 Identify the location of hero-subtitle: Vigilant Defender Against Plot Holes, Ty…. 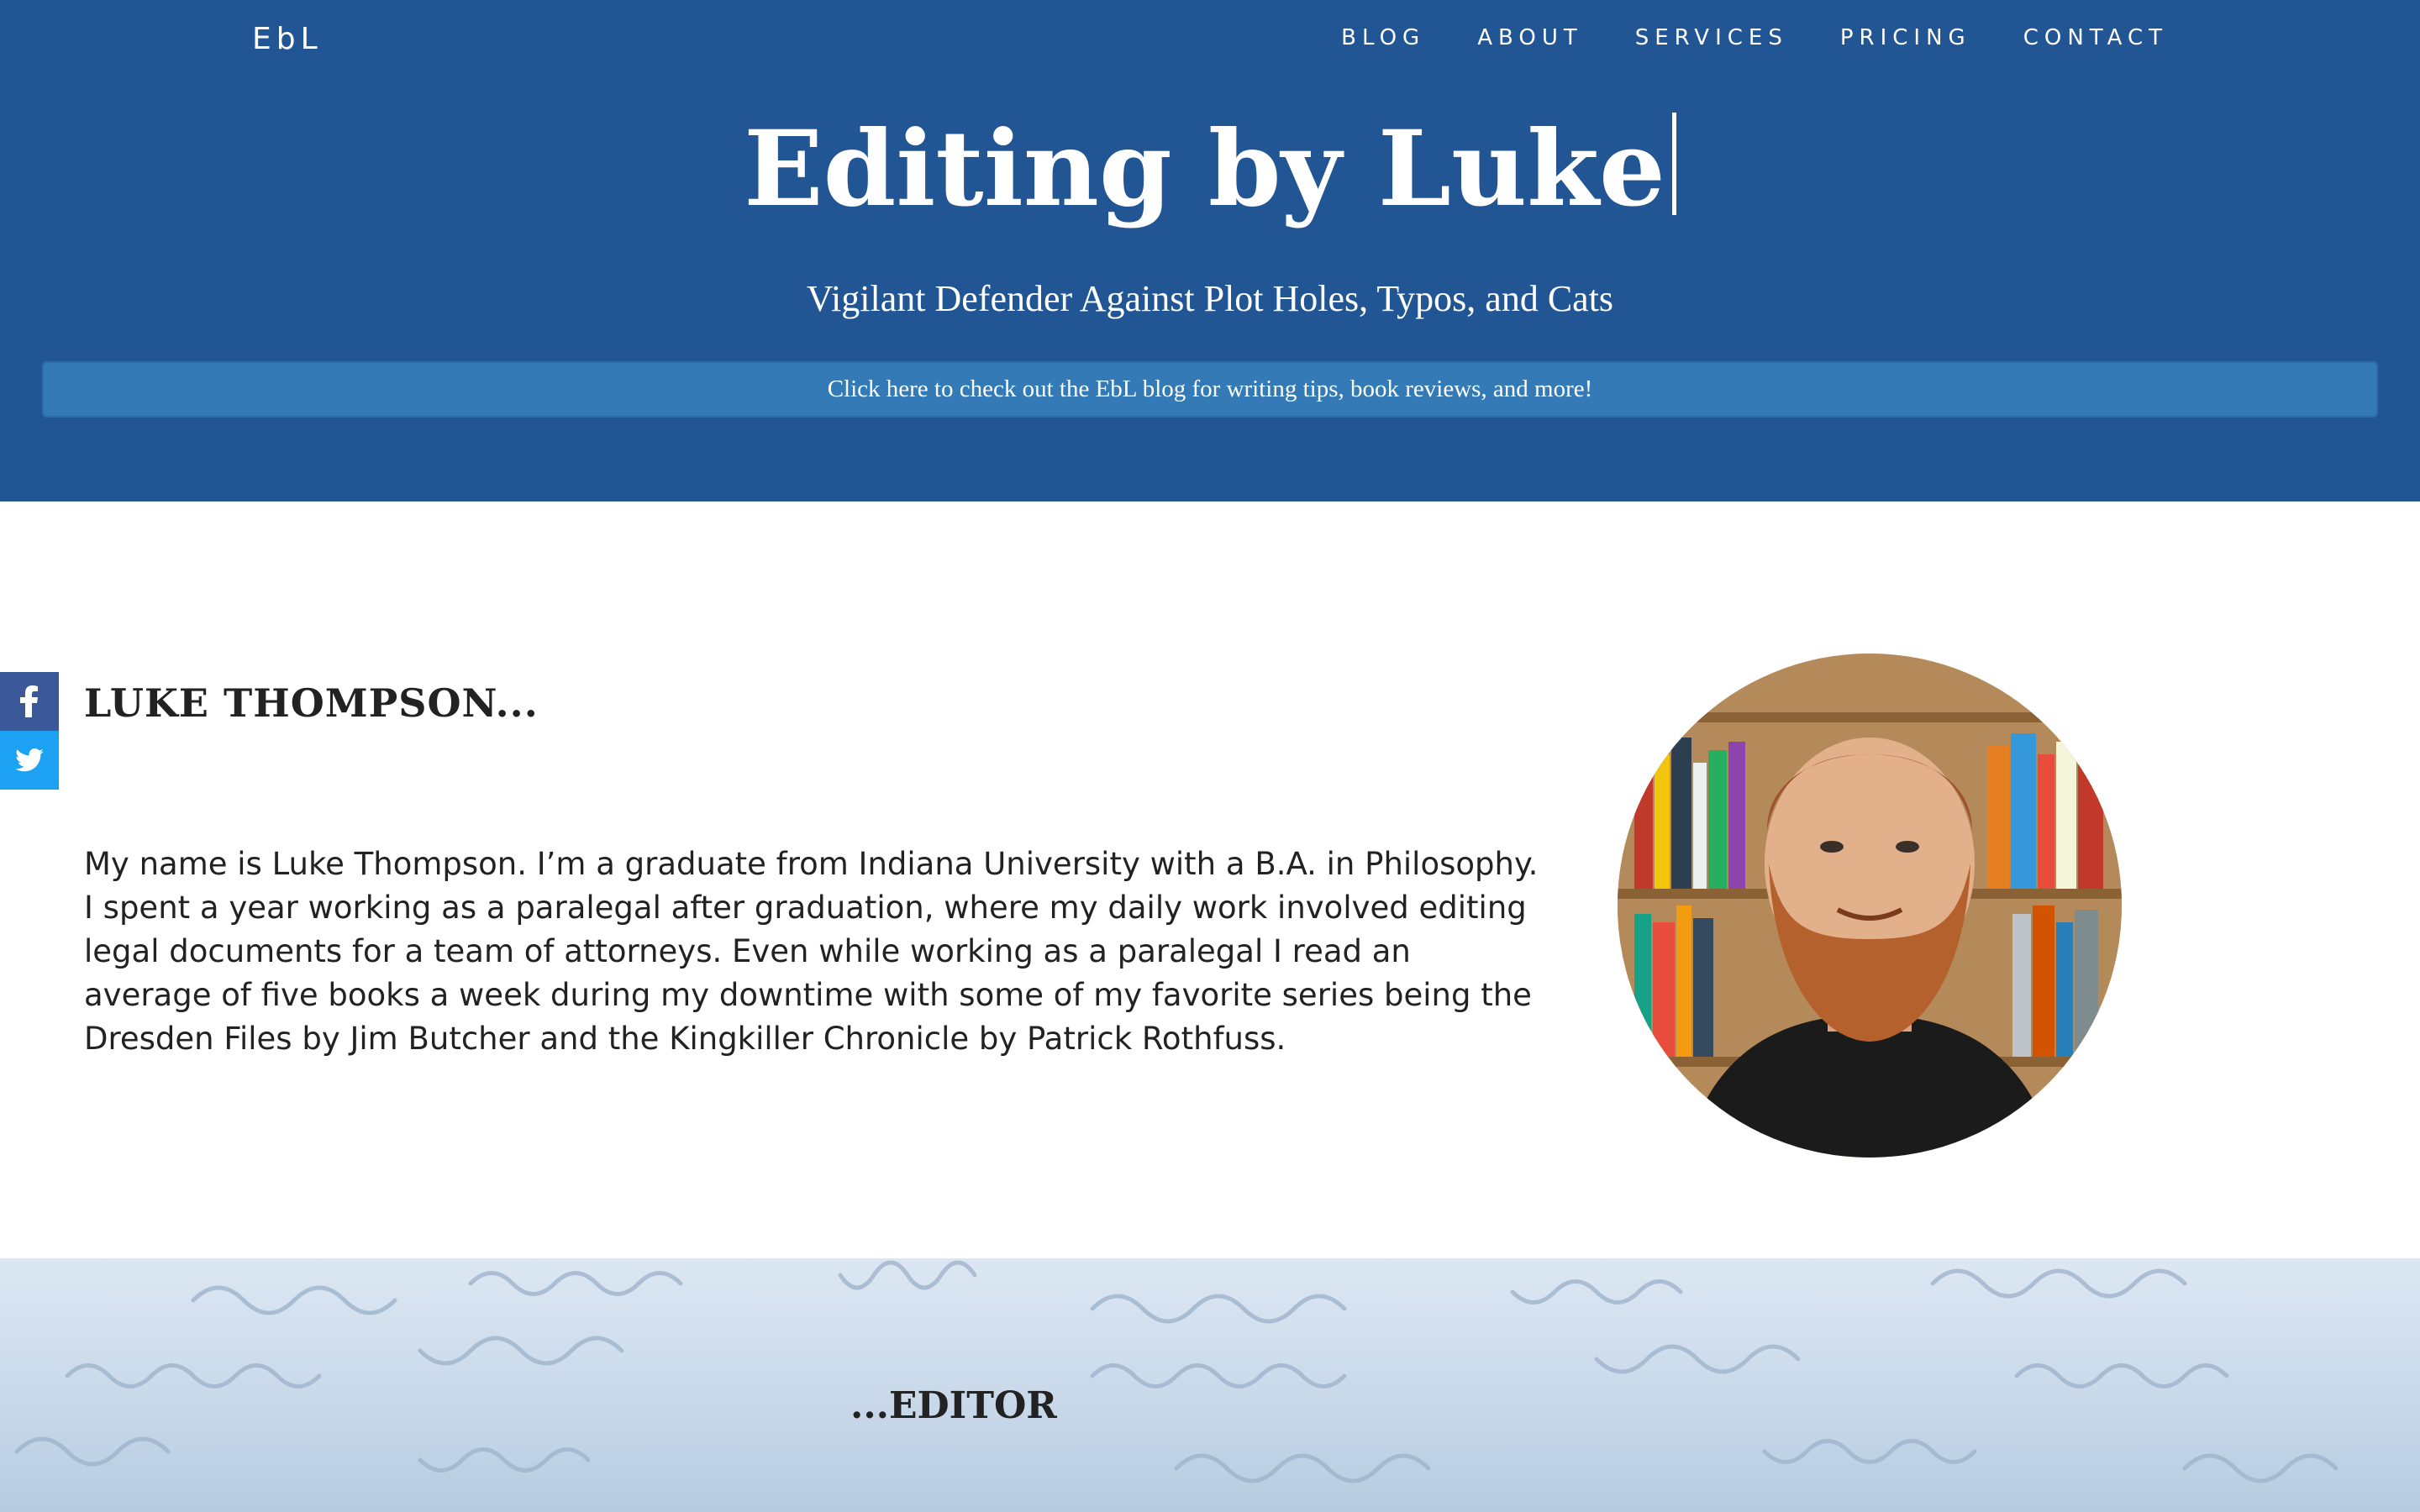
(1210, 298).